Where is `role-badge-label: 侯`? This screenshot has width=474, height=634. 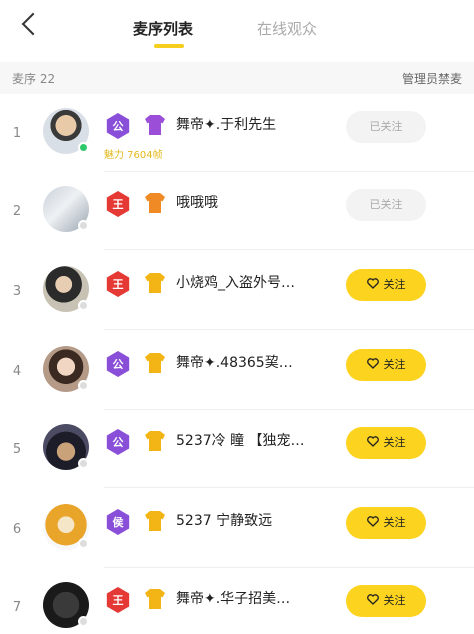 role-badge-label: 侯 is located at coordinates (118, 522).